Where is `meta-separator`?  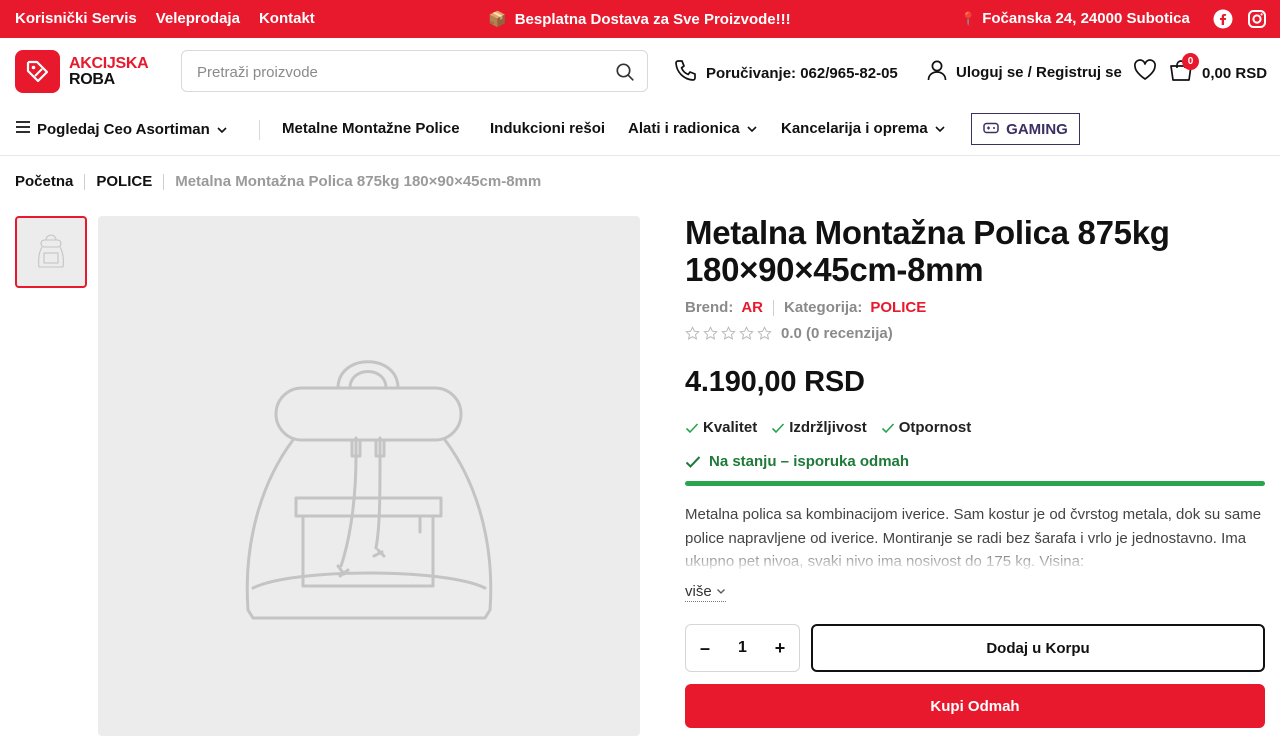
meta-separator is located at coordinates (774, 307).